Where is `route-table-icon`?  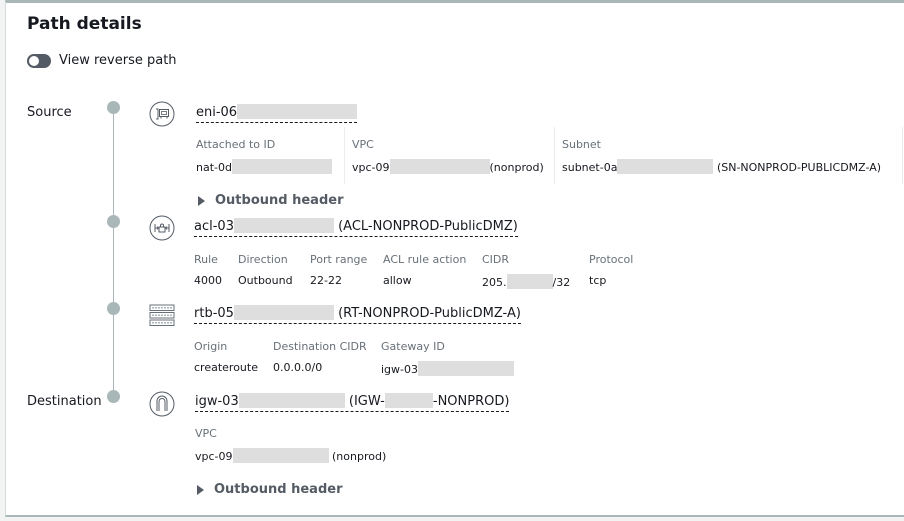
route-table-icon is located at coordinates (162, 315).